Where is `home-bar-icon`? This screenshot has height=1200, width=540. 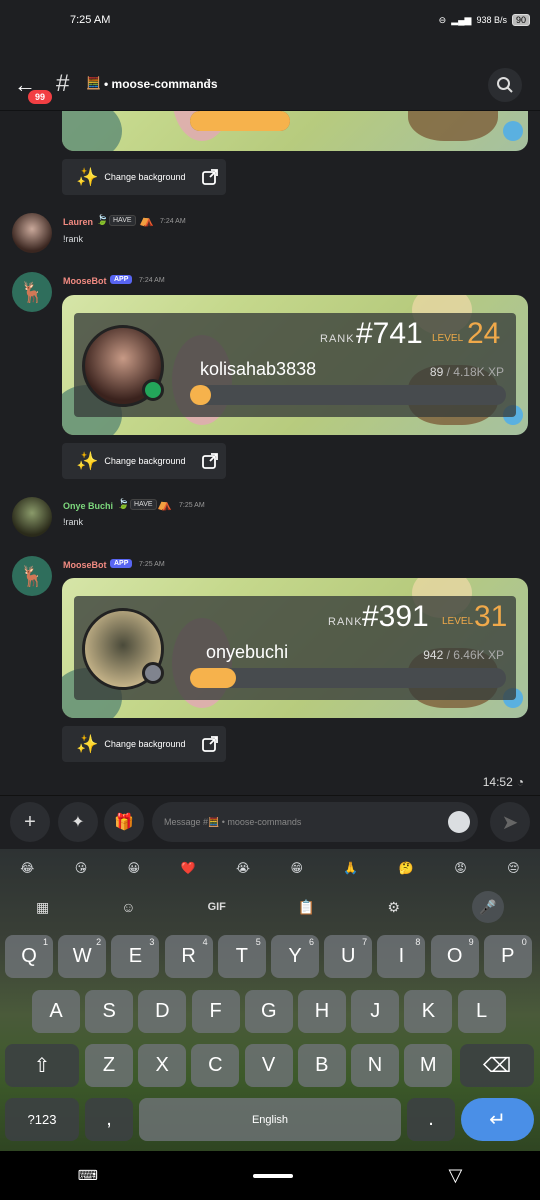
home-bar-icon is located at coordinates (273, 1175).